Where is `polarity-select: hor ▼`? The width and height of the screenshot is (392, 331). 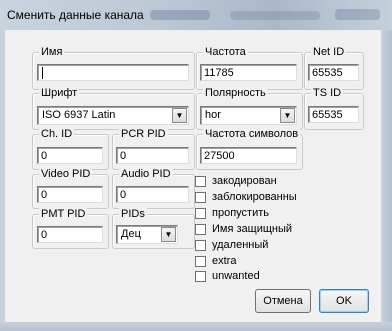
polarity-select: hor ▼ is located at coordinates (248, 115).